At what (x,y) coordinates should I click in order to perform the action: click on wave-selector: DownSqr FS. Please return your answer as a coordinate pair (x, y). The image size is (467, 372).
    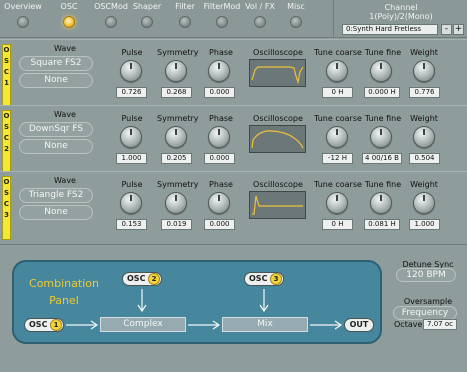
    Looking at the image, I should click on (56, 129).